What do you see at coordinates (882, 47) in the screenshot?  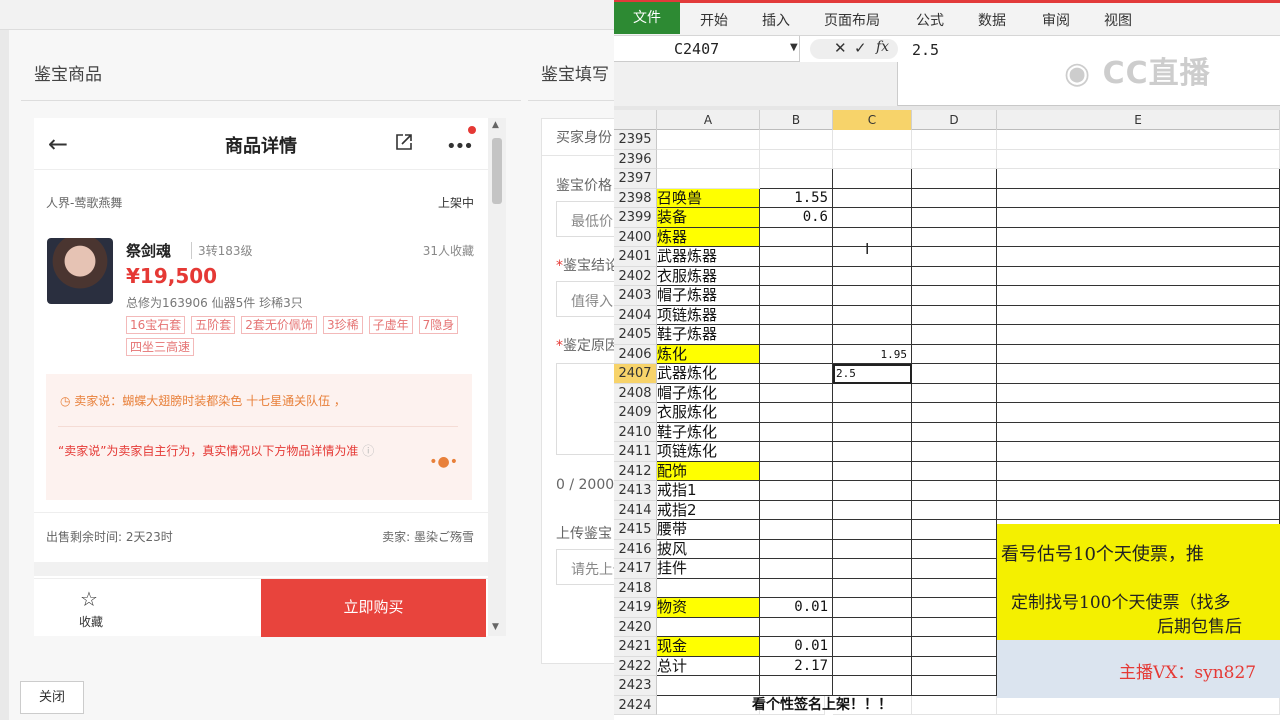 I see `insert-function-icon: fx` at bounding box center [882, 47].